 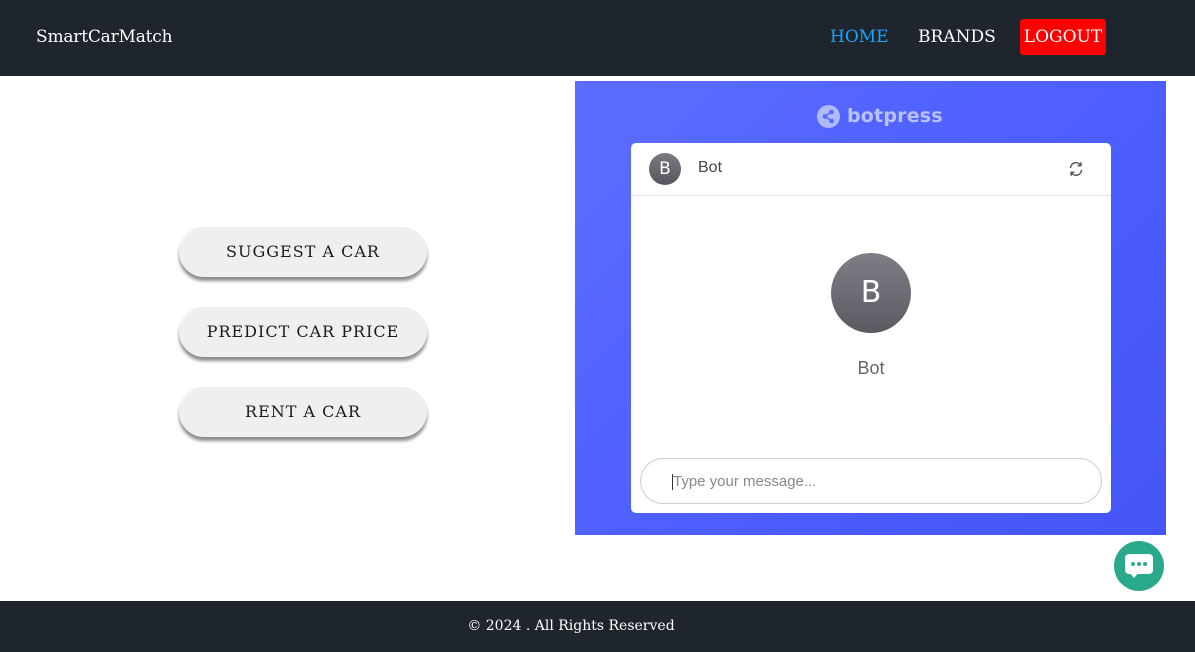 I want to click on bot-name: Bot, so click(x=710, y=167).